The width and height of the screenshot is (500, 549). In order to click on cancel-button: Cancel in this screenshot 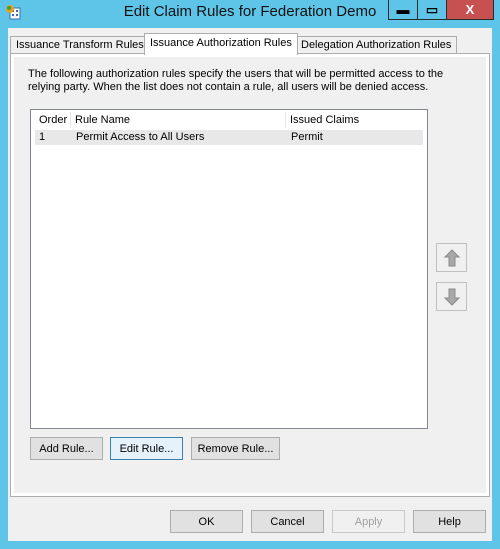, I will do `click(287, 521)`.